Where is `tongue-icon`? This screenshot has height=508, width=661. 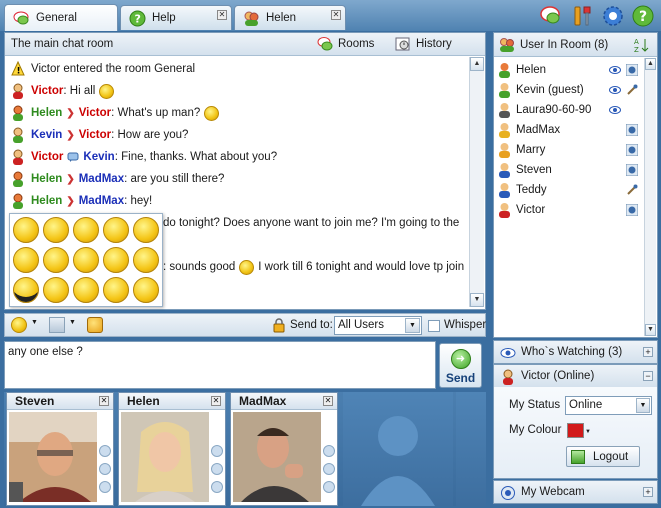
tongue-icon is located at coordinates (26, 260).